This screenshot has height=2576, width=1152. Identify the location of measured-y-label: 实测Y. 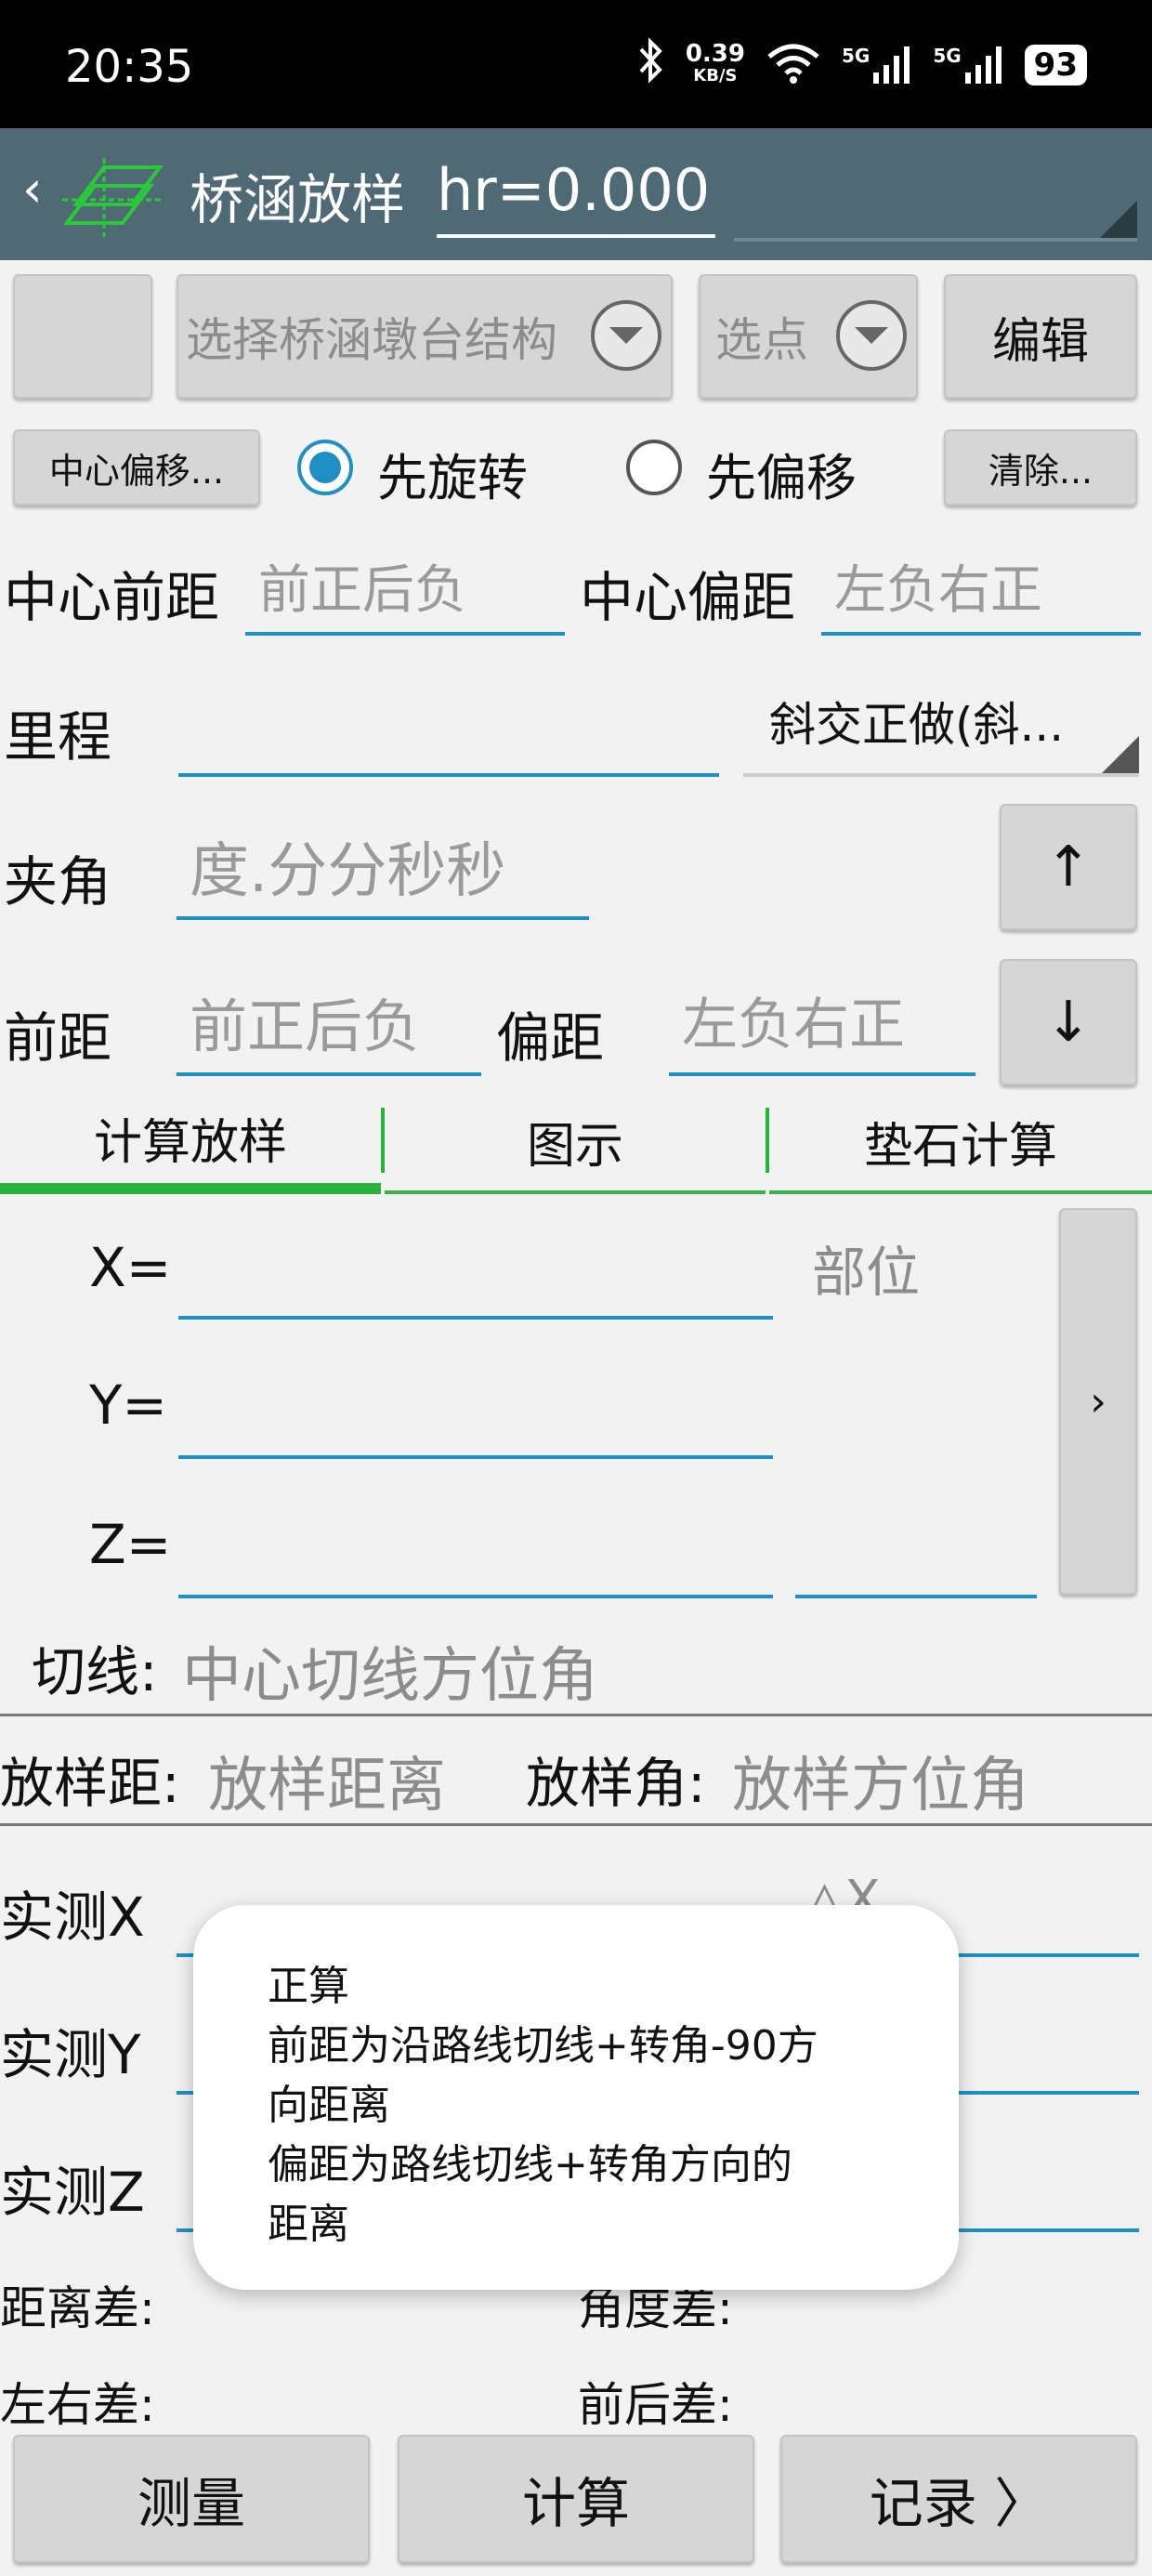
(70, 2054).